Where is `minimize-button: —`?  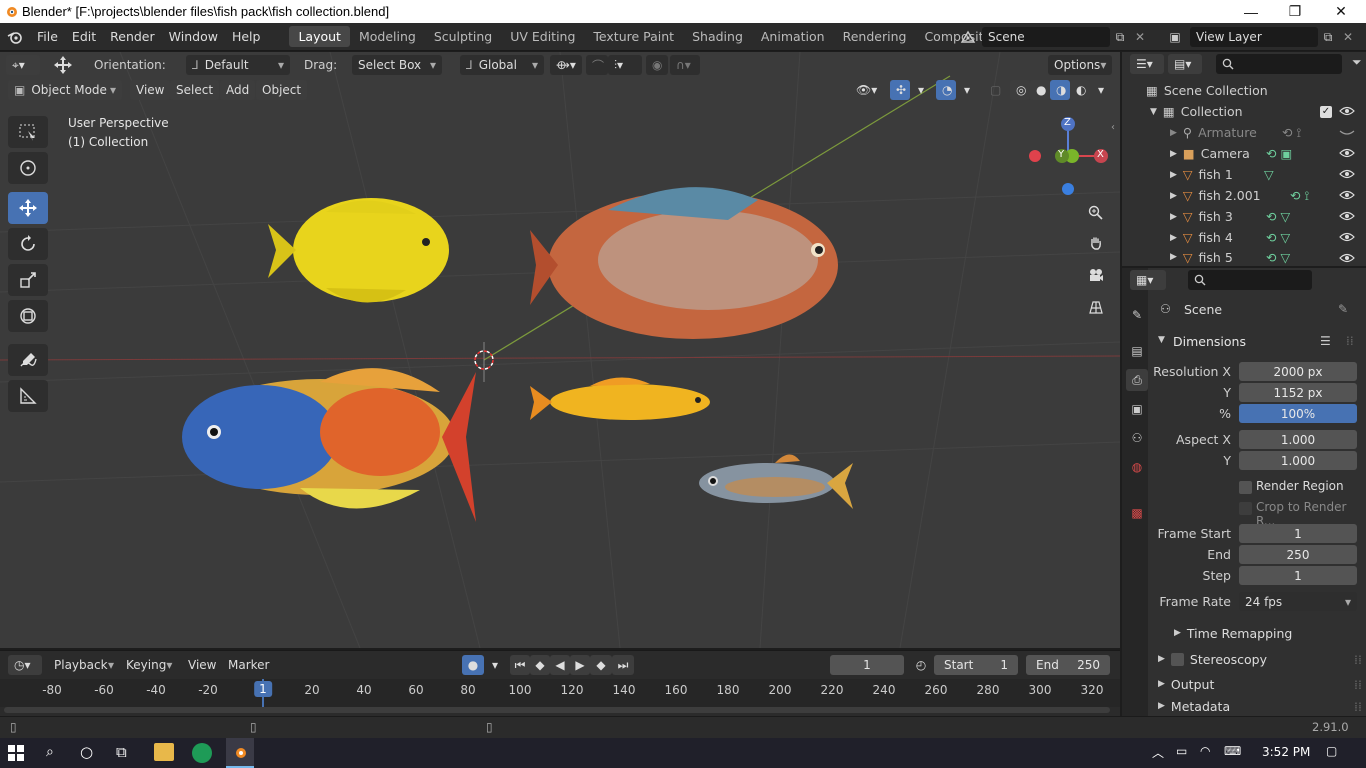
minimize-button: — is located at coordinates (1251, 11).